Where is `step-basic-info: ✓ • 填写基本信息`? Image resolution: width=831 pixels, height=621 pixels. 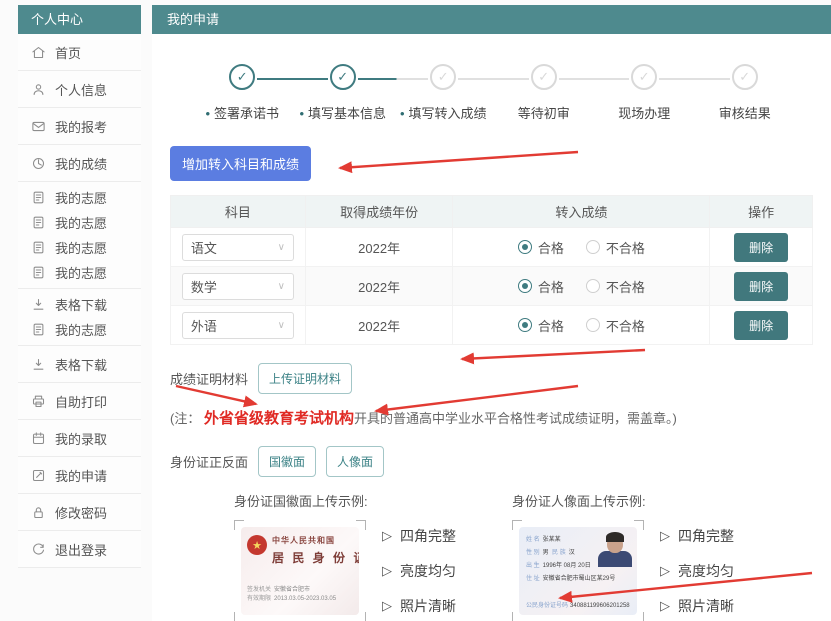
step-basic-info: ✓ • 填写基本信息 is located at coordinates (360, 93).